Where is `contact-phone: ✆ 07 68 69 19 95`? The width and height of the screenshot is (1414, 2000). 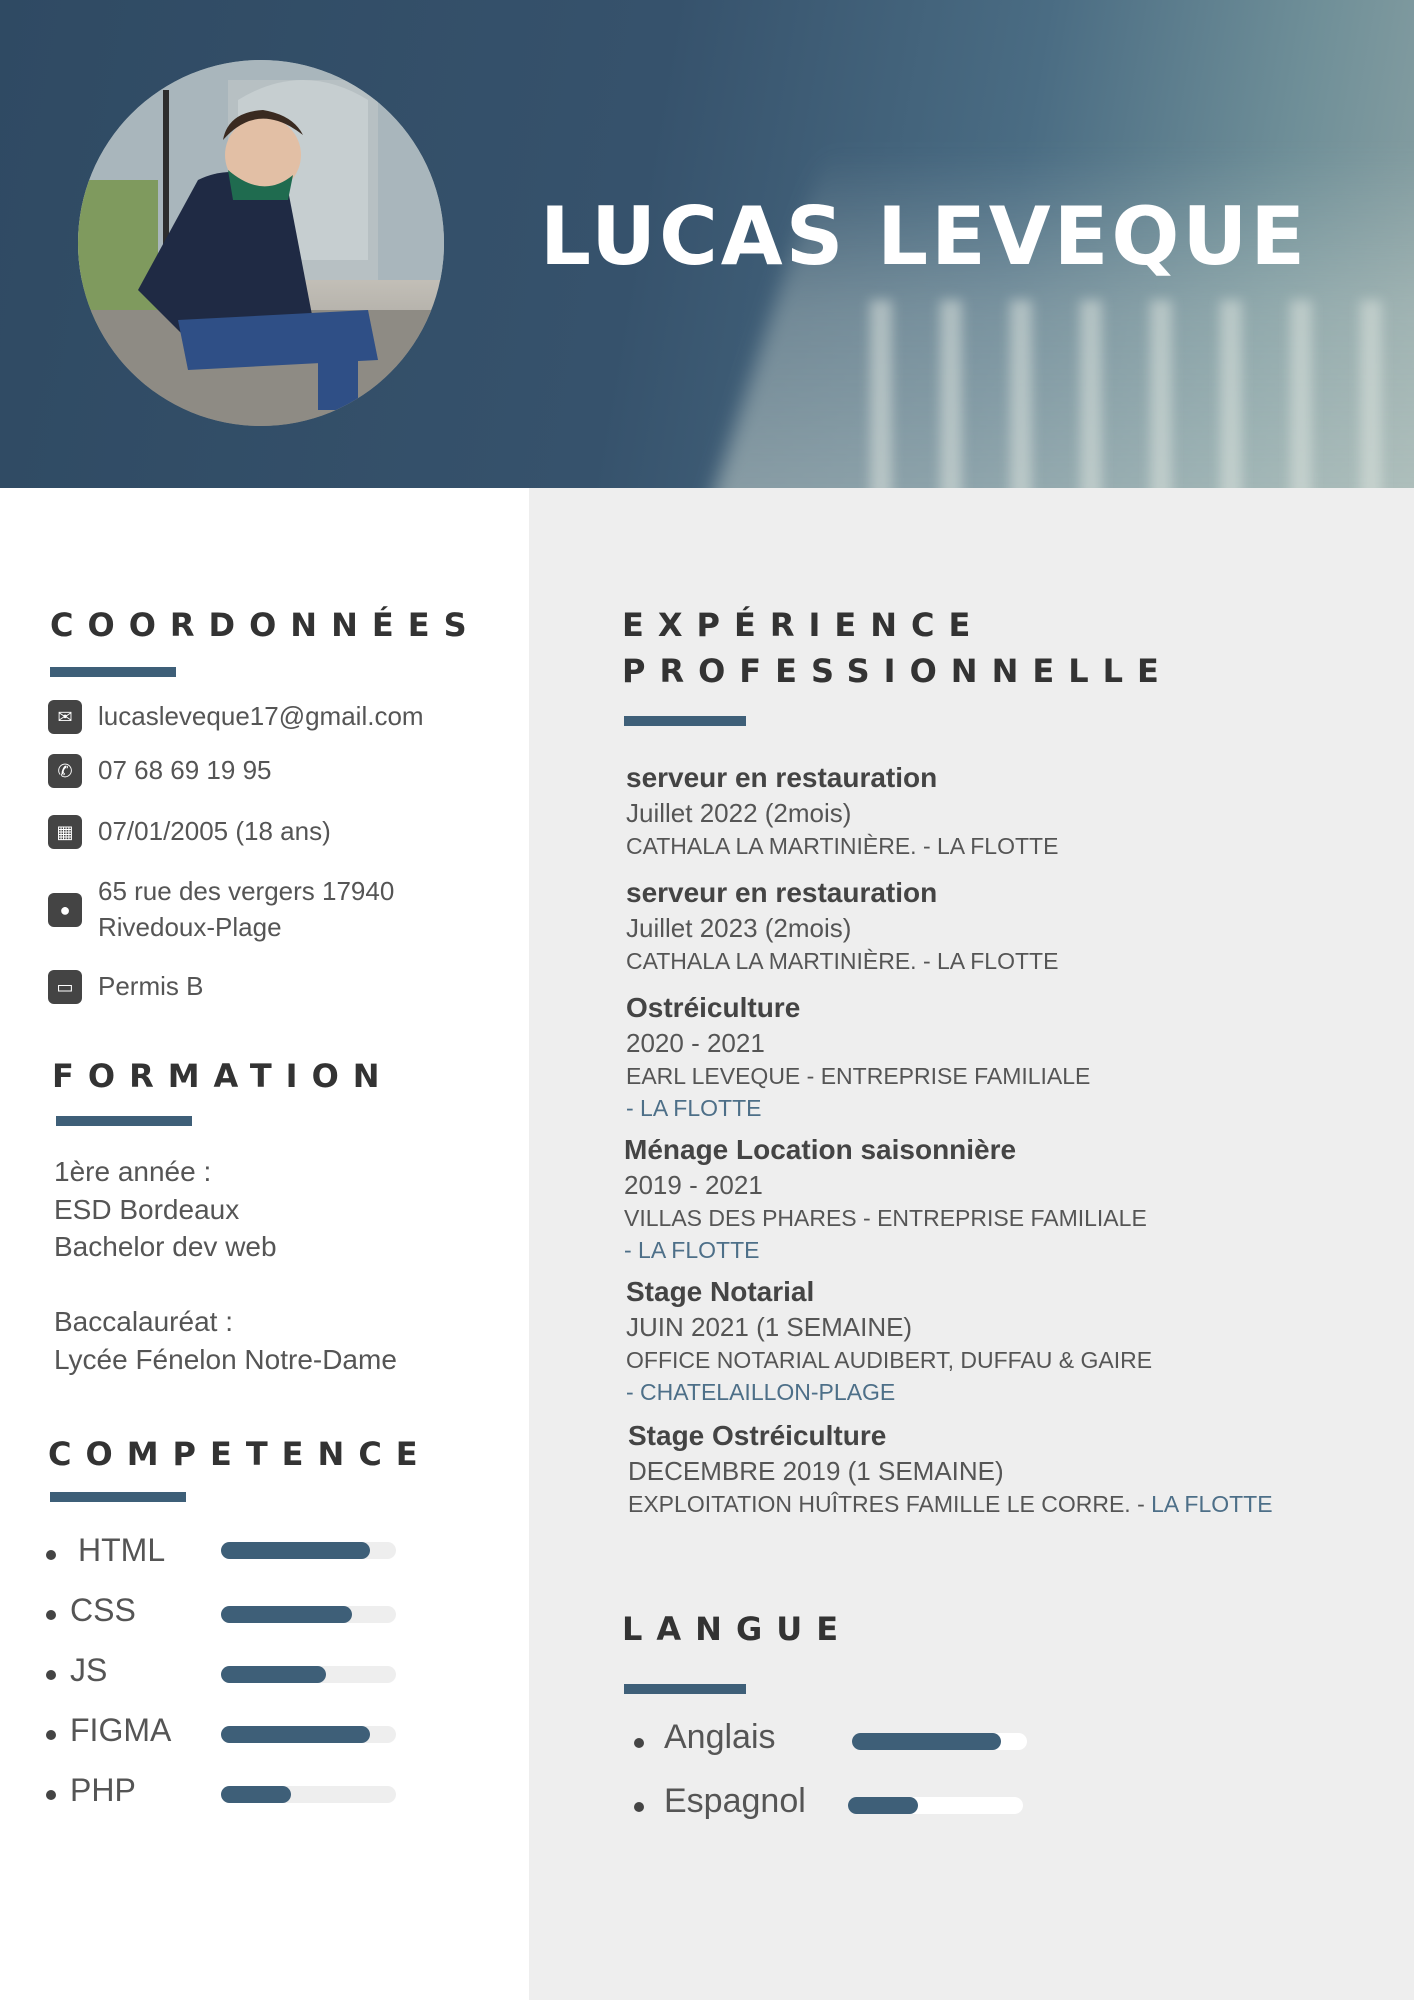
contact-phone: ✆ 07 68 69 19 95 is located at coordinates (263, 770).